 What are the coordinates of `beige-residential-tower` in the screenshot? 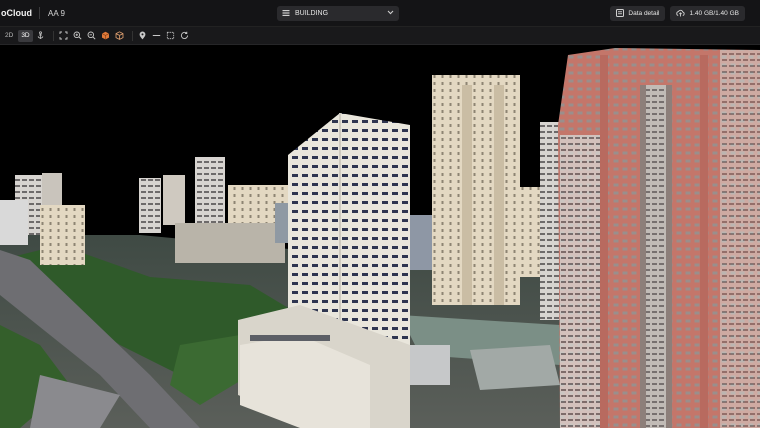 It's located at (476, 190).